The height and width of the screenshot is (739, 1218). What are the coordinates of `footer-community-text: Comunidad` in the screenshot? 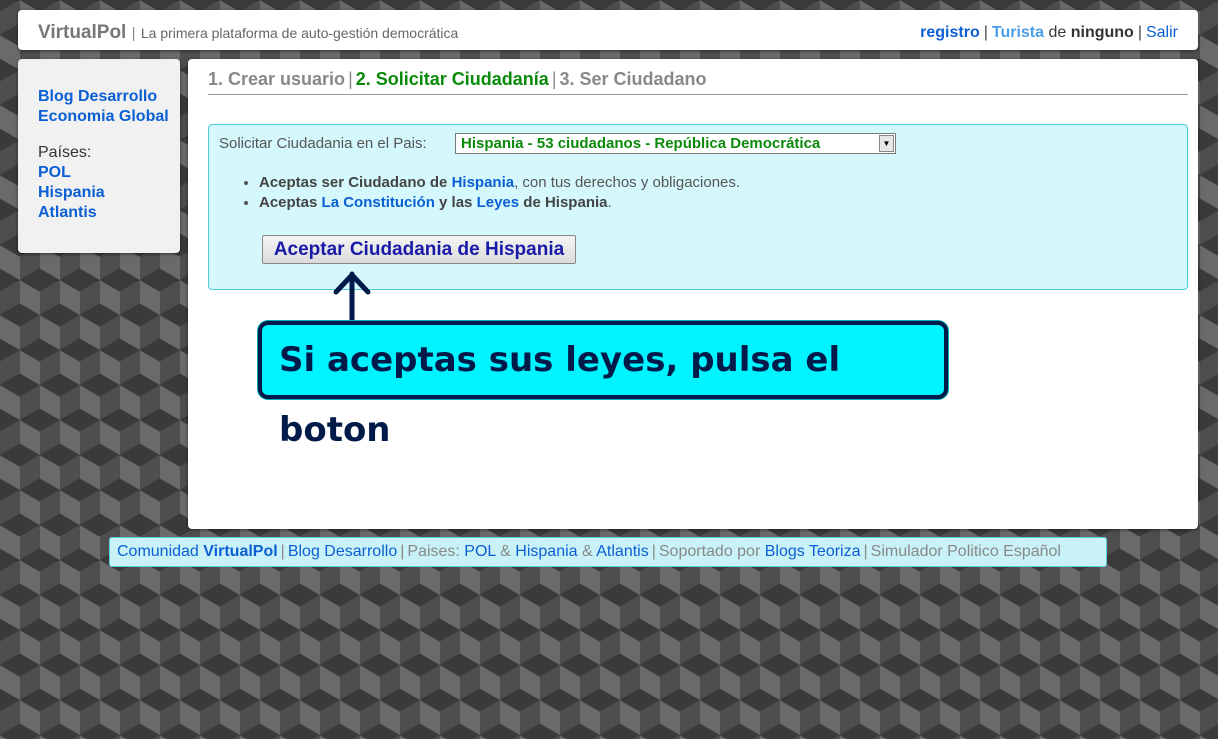 It's located at (158, 551).